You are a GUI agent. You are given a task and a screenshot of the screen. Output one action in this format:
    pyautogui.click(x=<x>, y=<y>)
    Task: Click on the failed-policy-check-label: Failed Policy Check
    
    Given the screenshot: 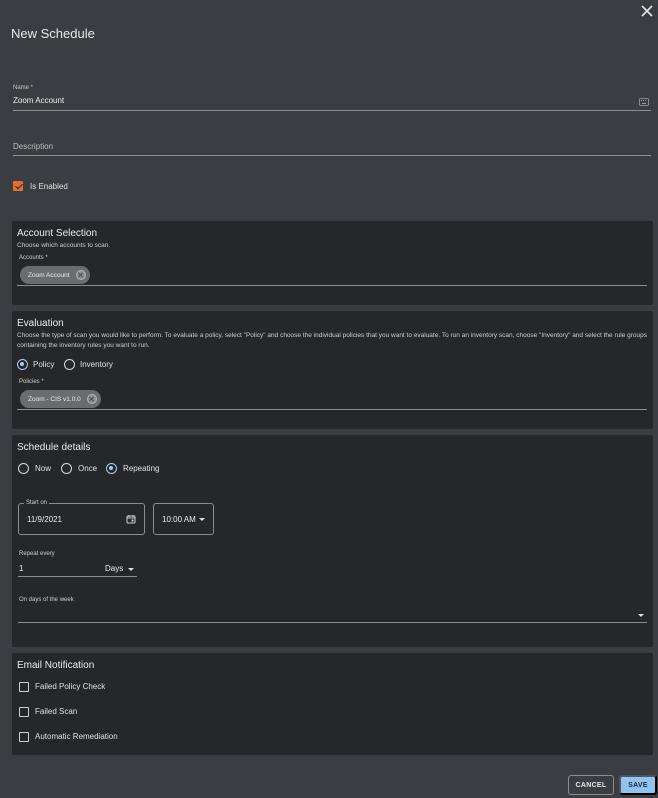 What is the action you would take?
    pyautogui.click(x=70, y=686)
    